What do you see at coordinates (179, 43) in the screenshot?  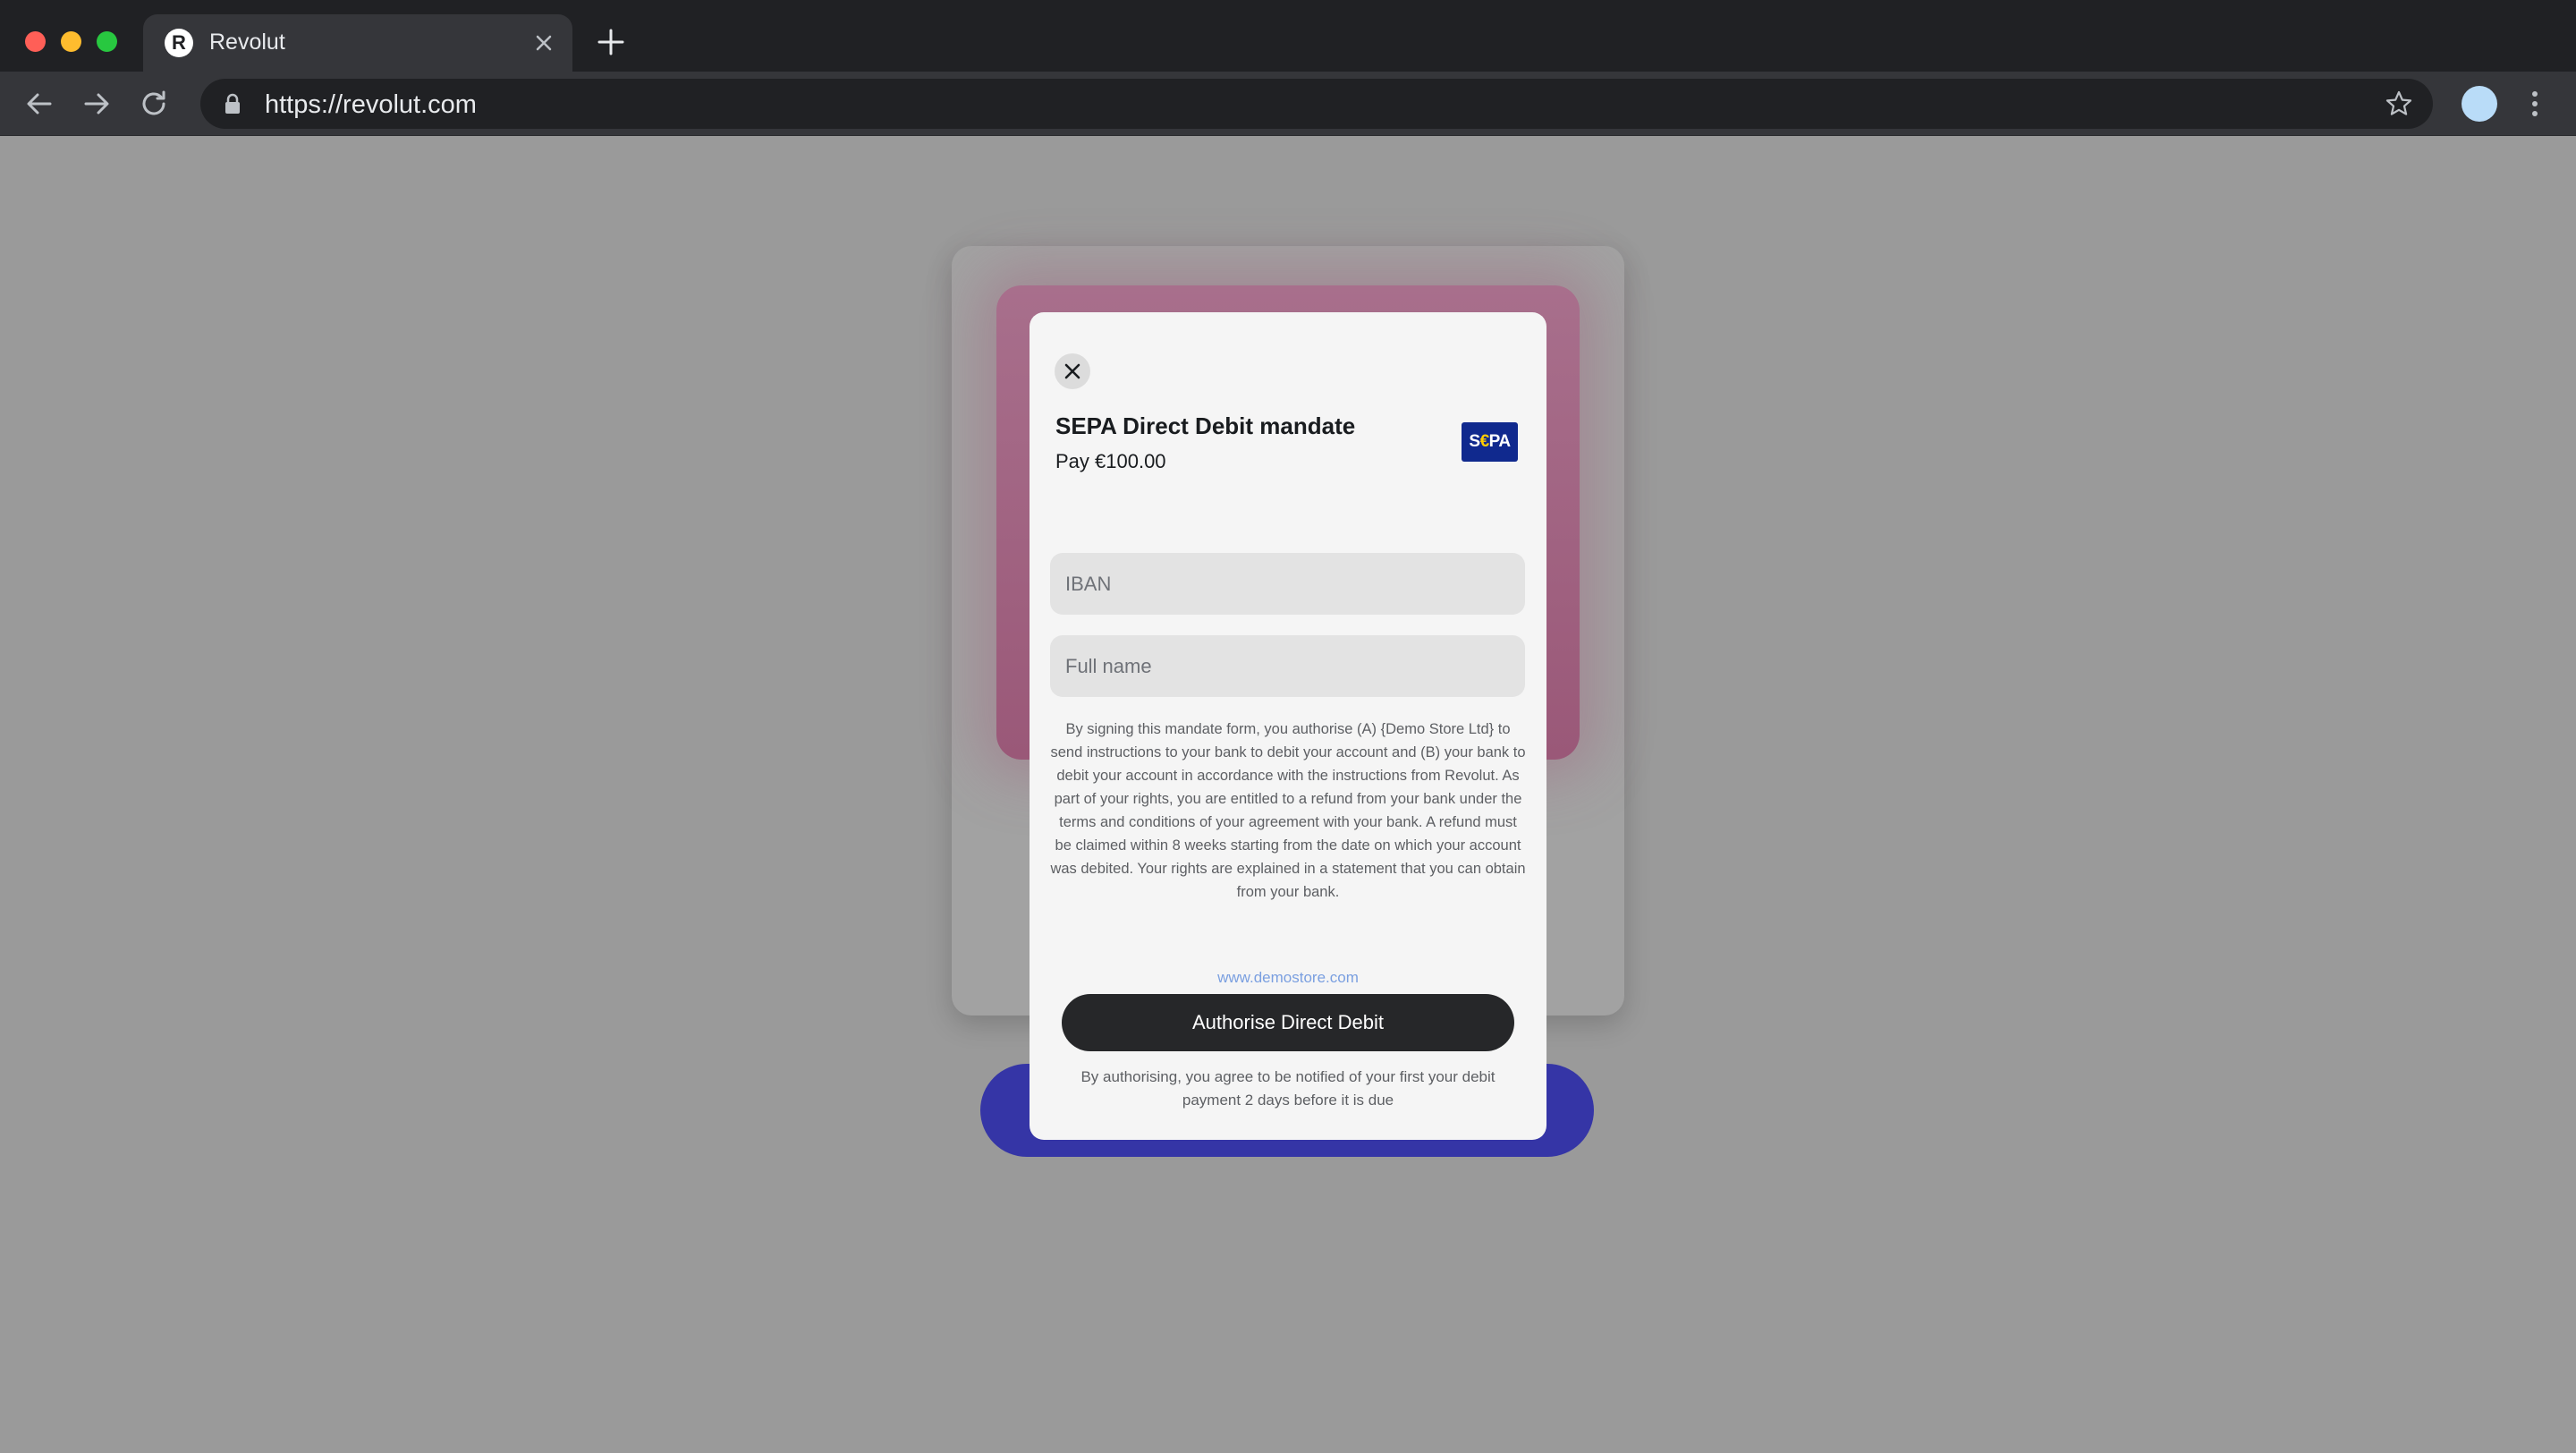 I see `revolut-favicon-icon: R` at bounding box center [179, 43].